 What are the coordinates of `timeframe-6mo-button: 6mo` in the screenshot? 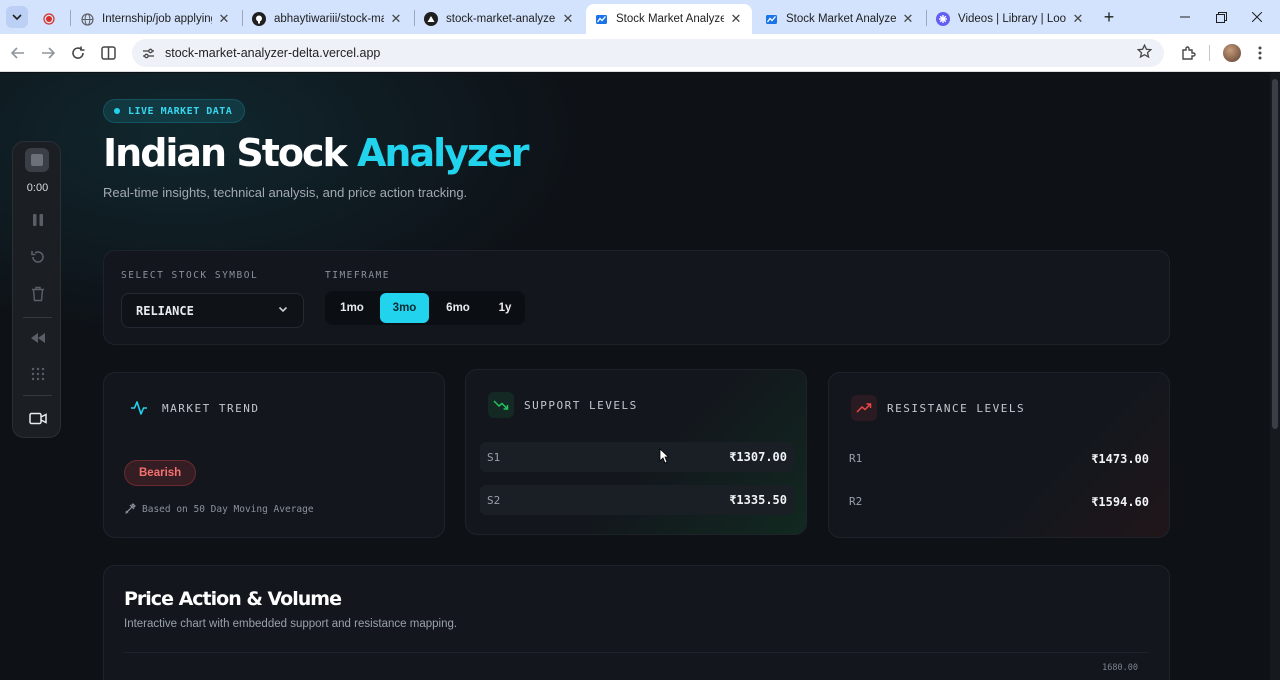 It's located at (458, 308).